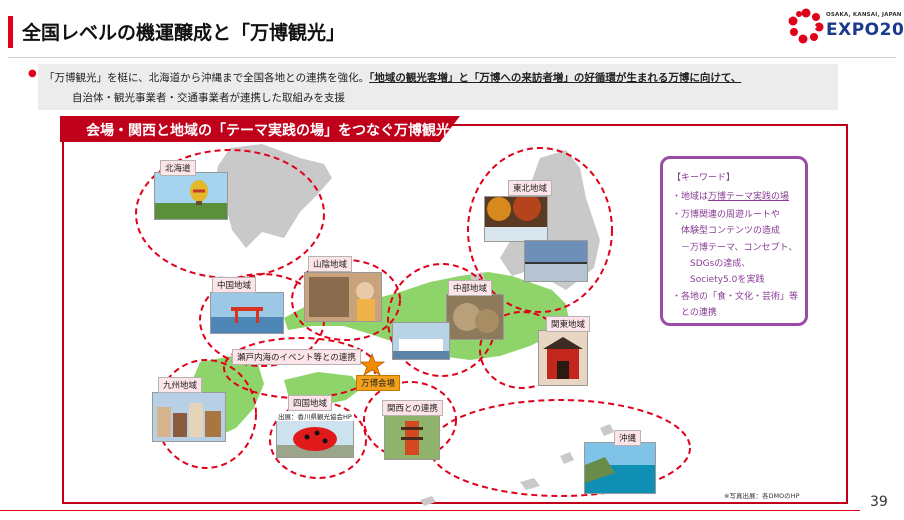 The image size is (904, 520). What do you see at coordinates (180, 385) in the screenshot?
I see `label-kyushu: 九州地域` at bounding box center [180, 385].